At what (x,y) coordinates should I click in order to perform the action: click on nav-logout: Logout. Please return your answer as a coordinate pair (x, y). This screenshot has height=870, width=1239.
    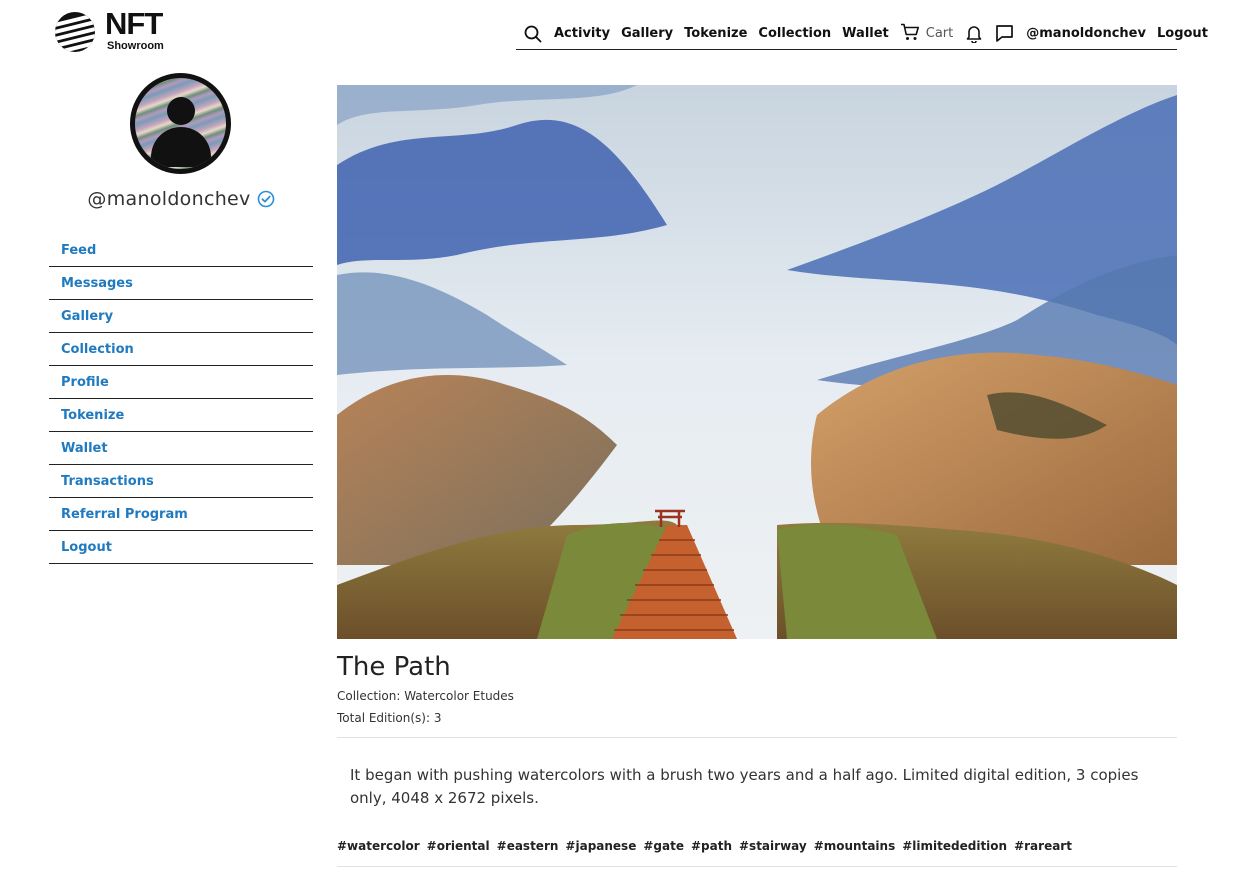
    Looking at the image, I should click on (1182, 34).